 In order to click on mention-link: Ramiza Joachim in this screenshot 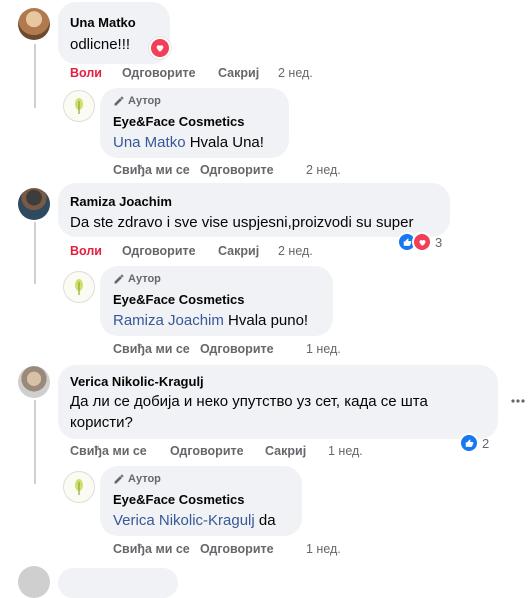, I will do `click(168, 320)`.